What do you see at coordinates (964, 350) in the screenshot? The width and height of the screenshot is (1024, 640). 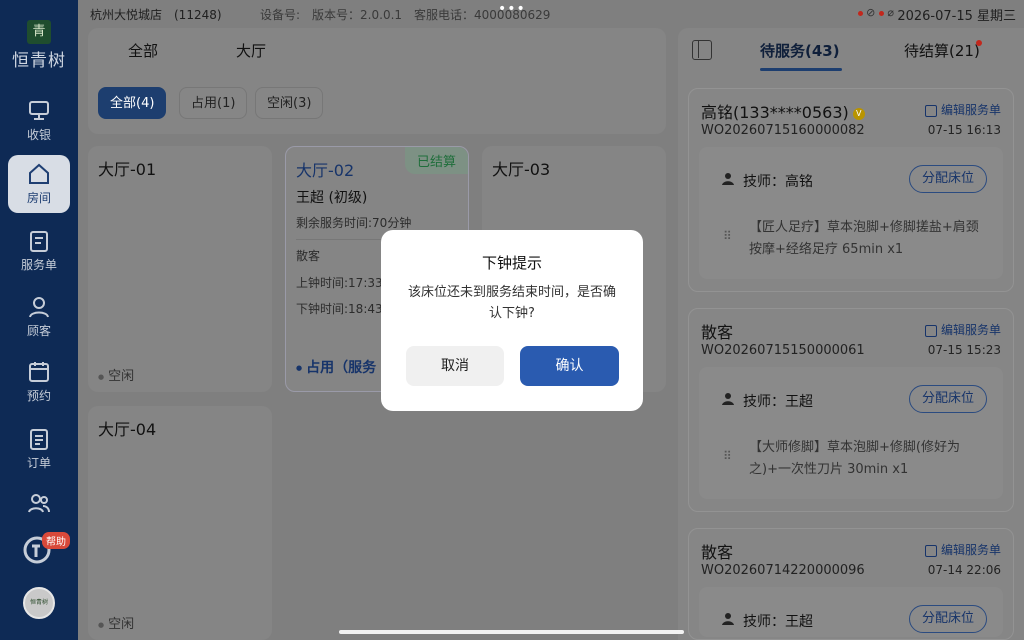 I see `order-time: 07-15 15:23` at bounding box center [964, 350].